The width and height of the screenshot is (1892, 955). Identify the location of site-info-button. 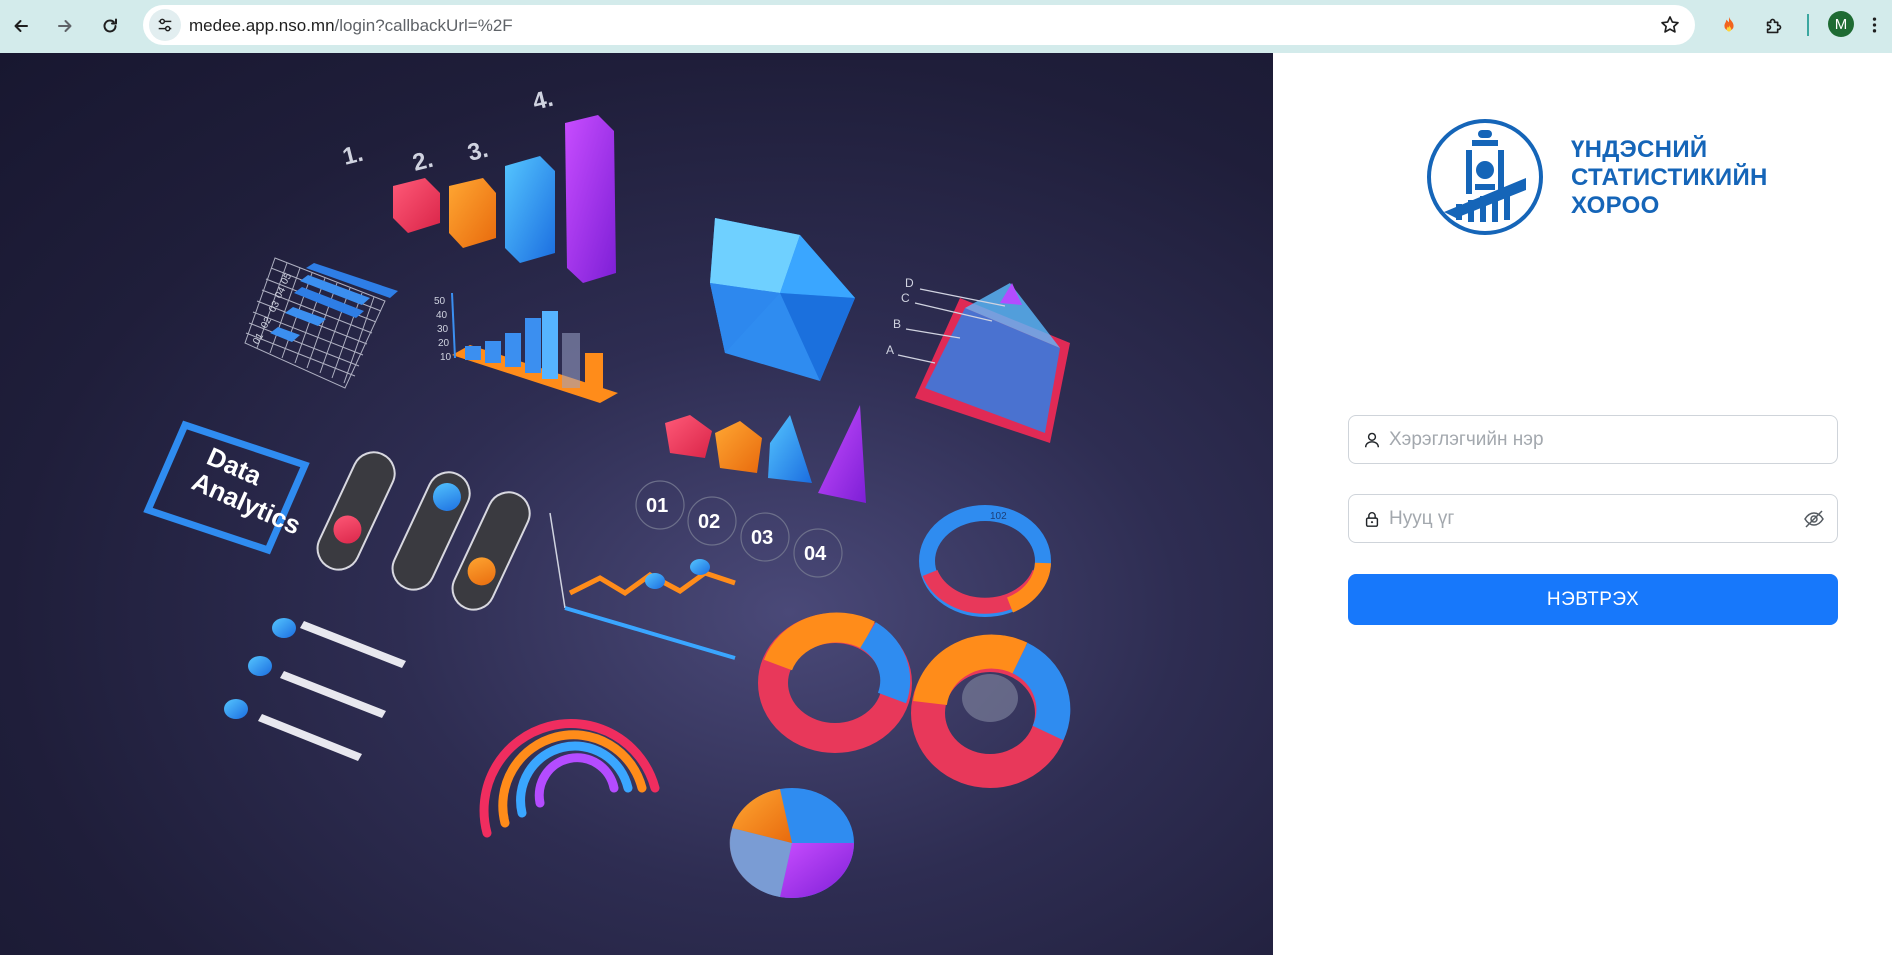
(165, 25).